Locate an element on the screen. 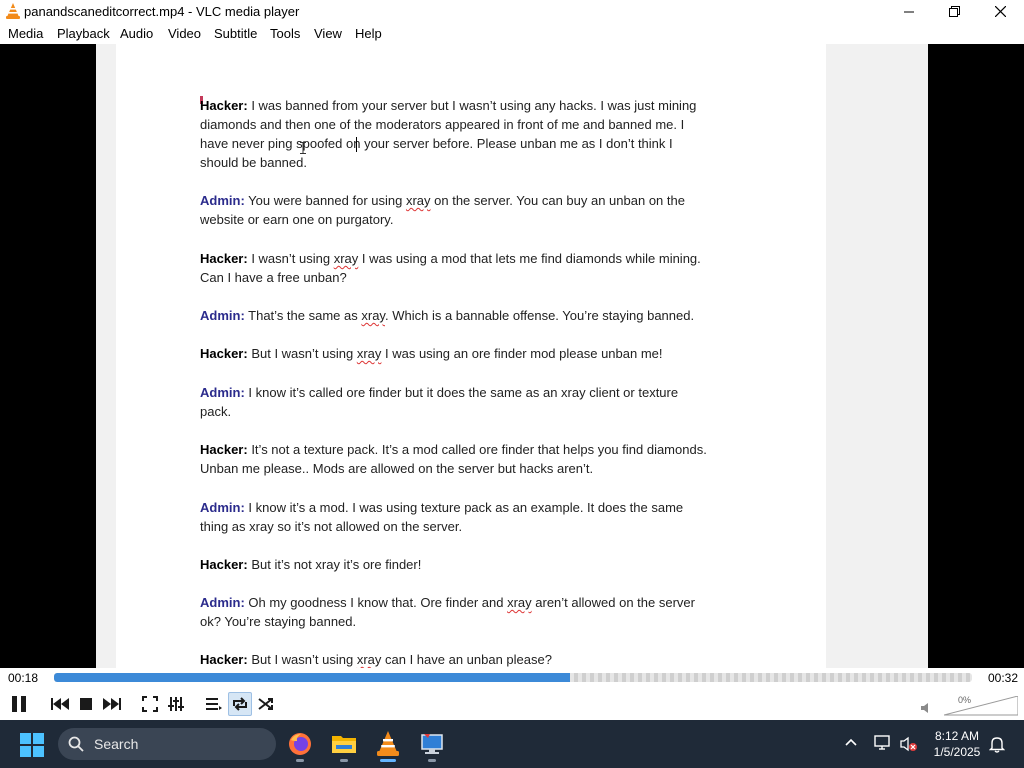 The image size is (1024, 768). taskbar: Search 8:12 AM 1/5/2025 is located at coordinates (512, 744).